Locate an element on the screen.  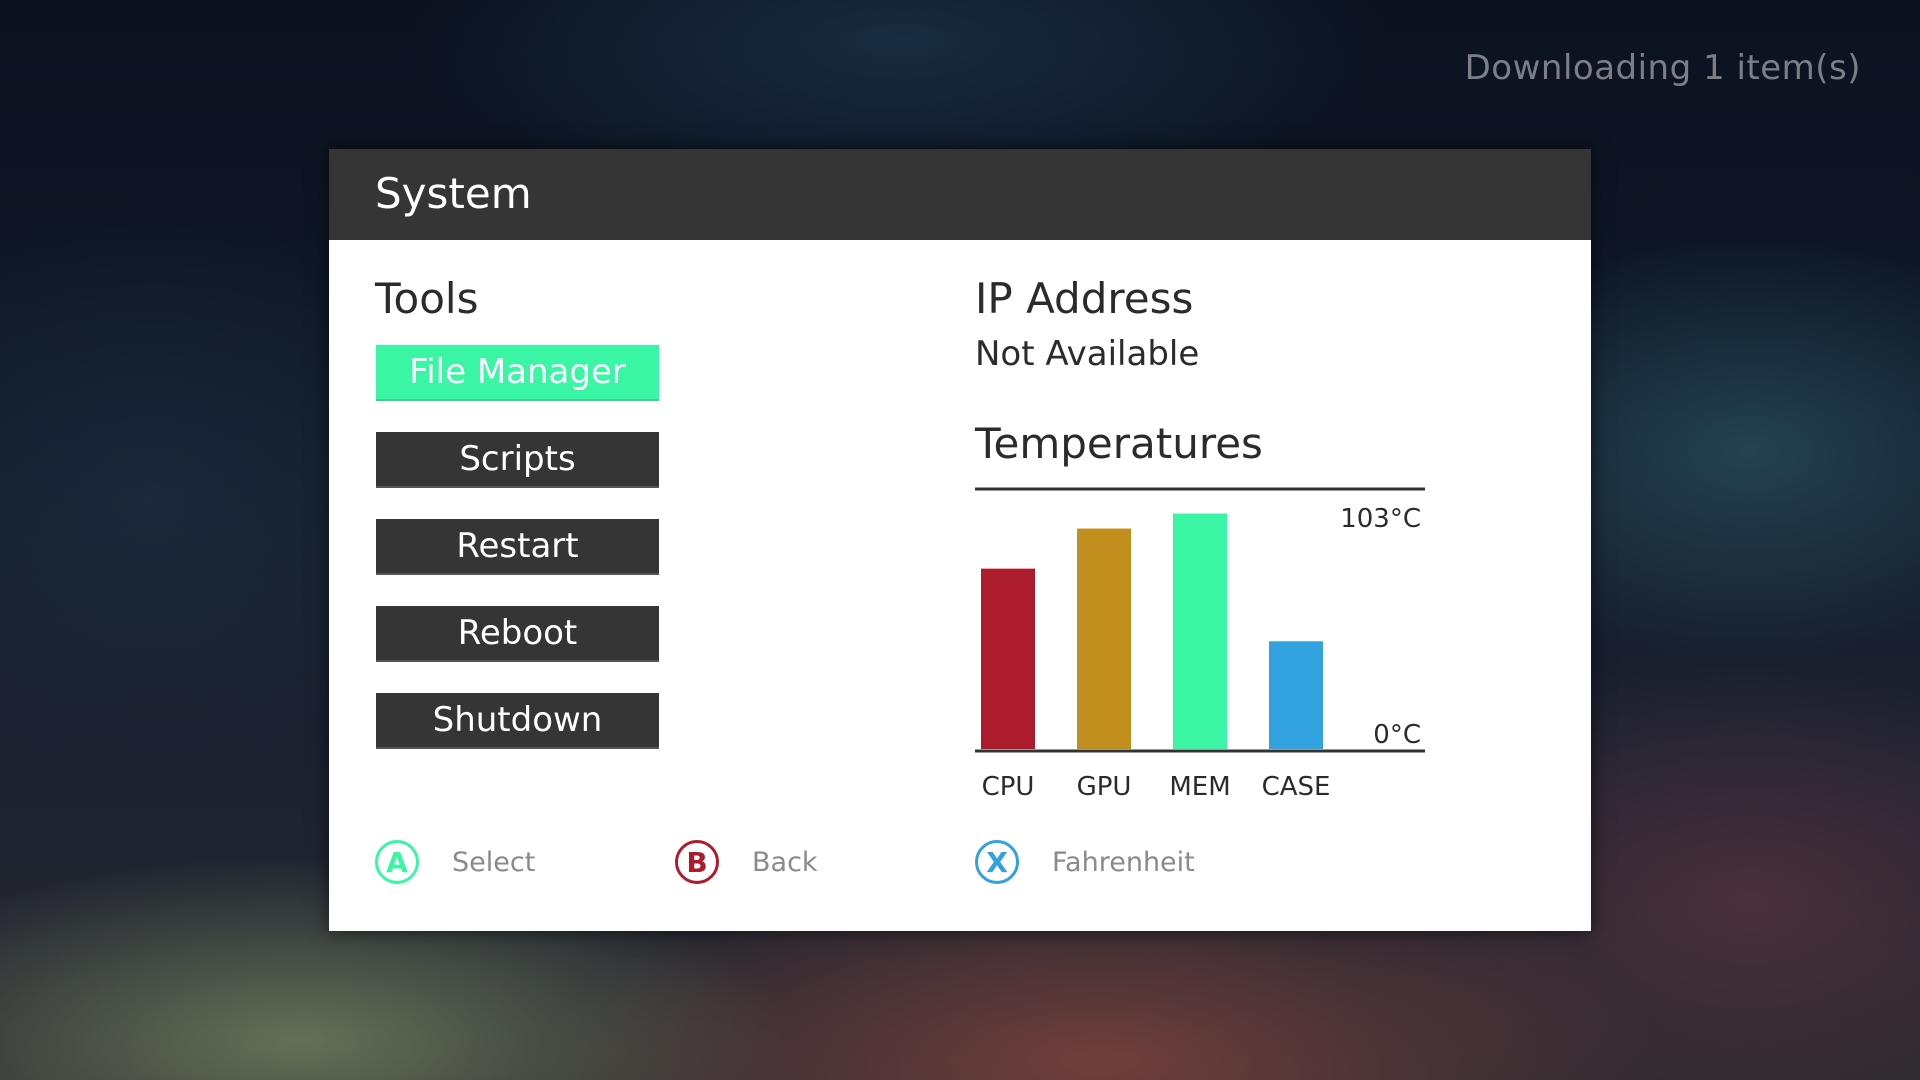
back-prompt: B Back is located at coordinates (746, 862).